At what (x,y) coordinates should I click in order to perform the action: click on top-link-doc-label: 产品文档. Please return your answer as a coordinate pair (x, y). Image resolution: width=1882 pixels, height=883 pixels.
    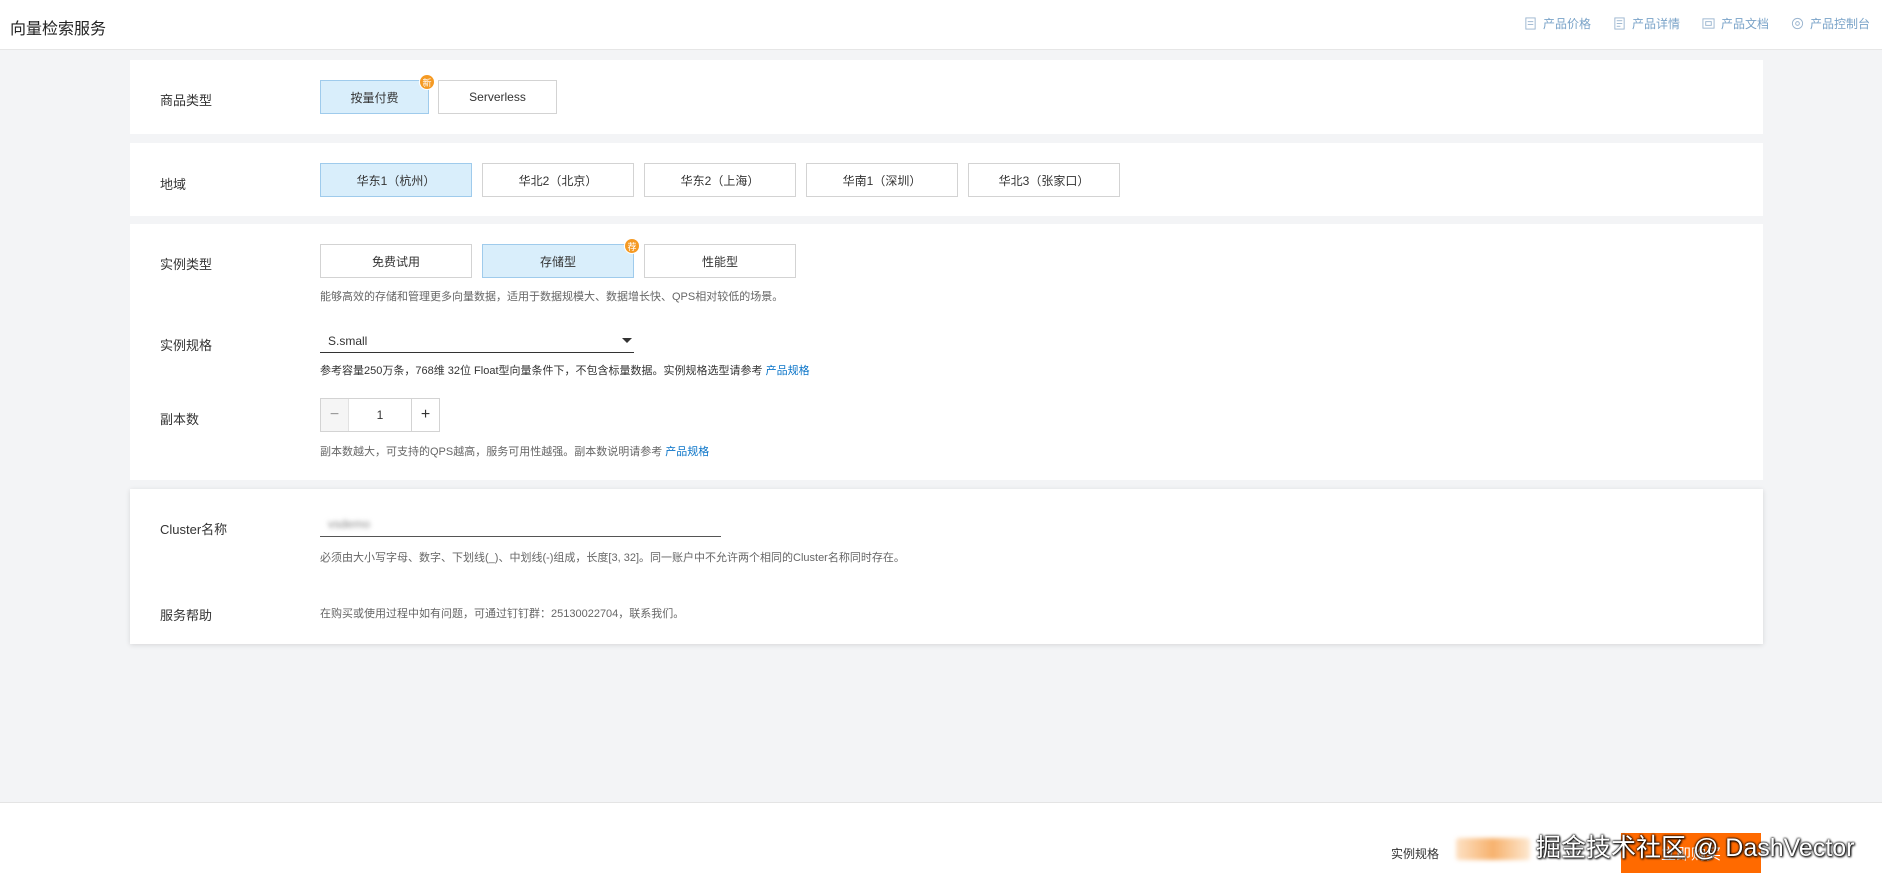
    Looking at the image, I should click on (1744, 24).